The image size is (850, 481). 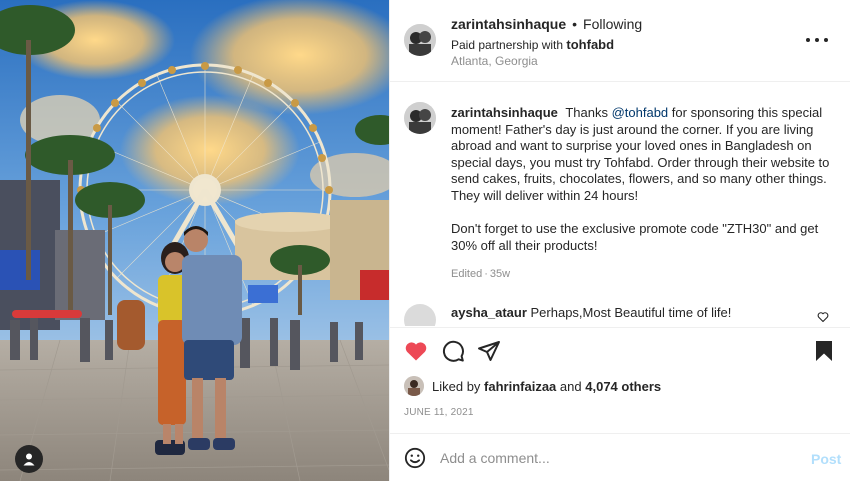 I want to click on author-username: zarintahsinhaque, so click(x=508, y=24).